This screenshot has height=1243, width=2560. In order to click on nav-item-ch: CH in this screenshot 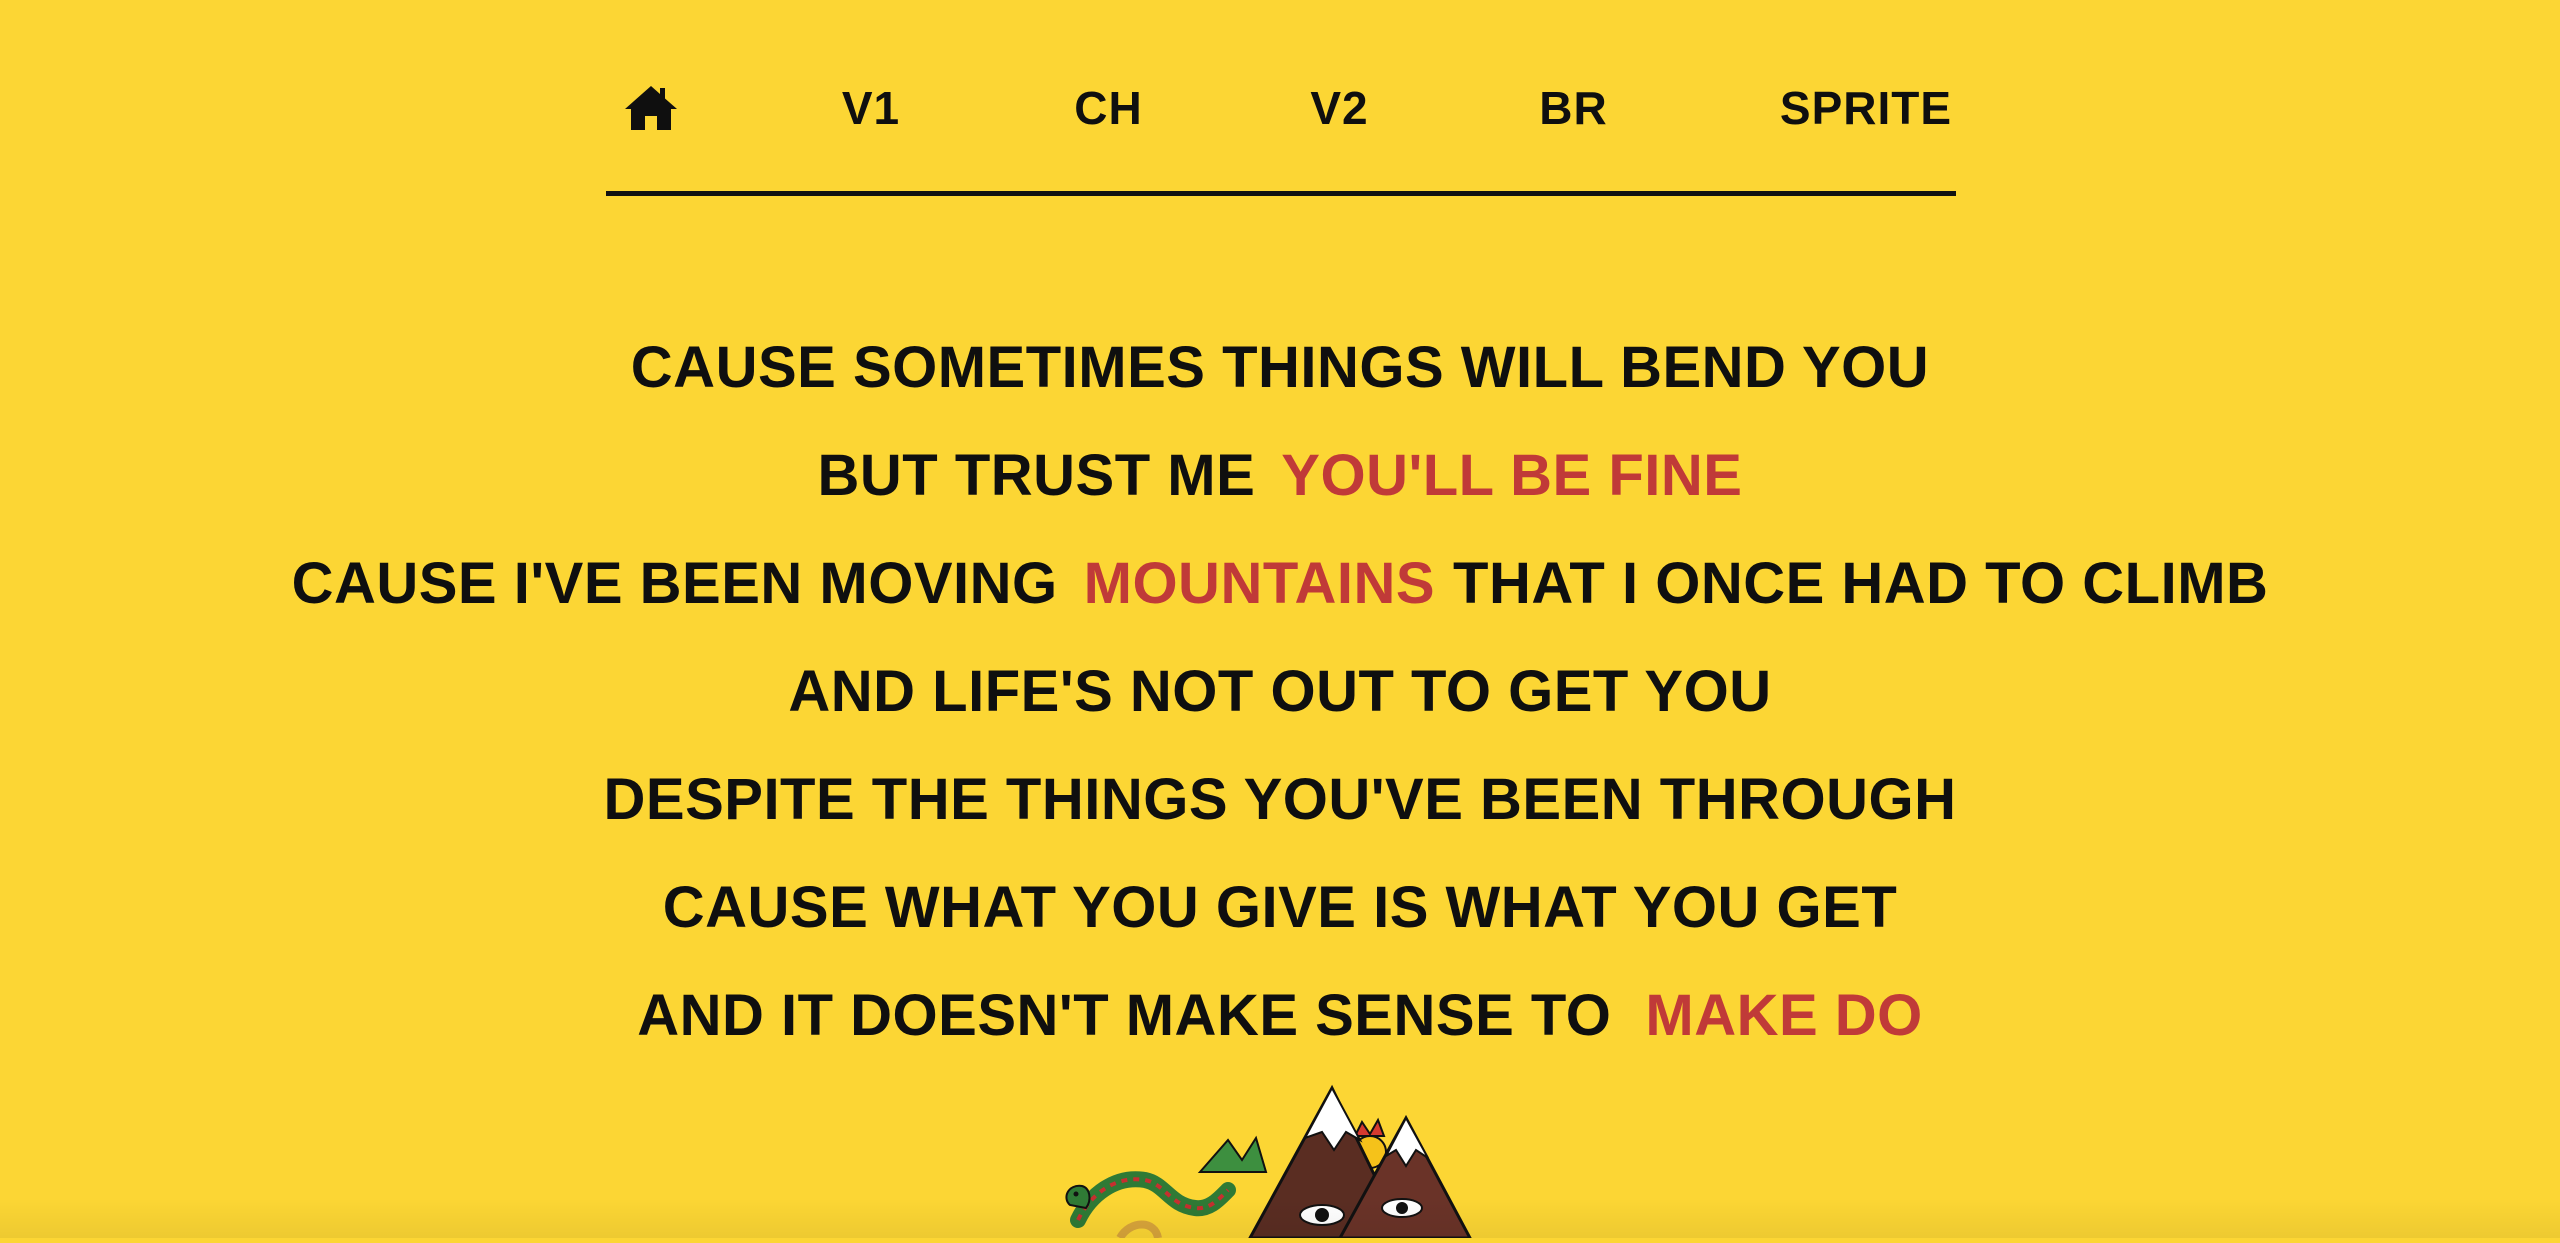, I will do `click(1108, 108)`.